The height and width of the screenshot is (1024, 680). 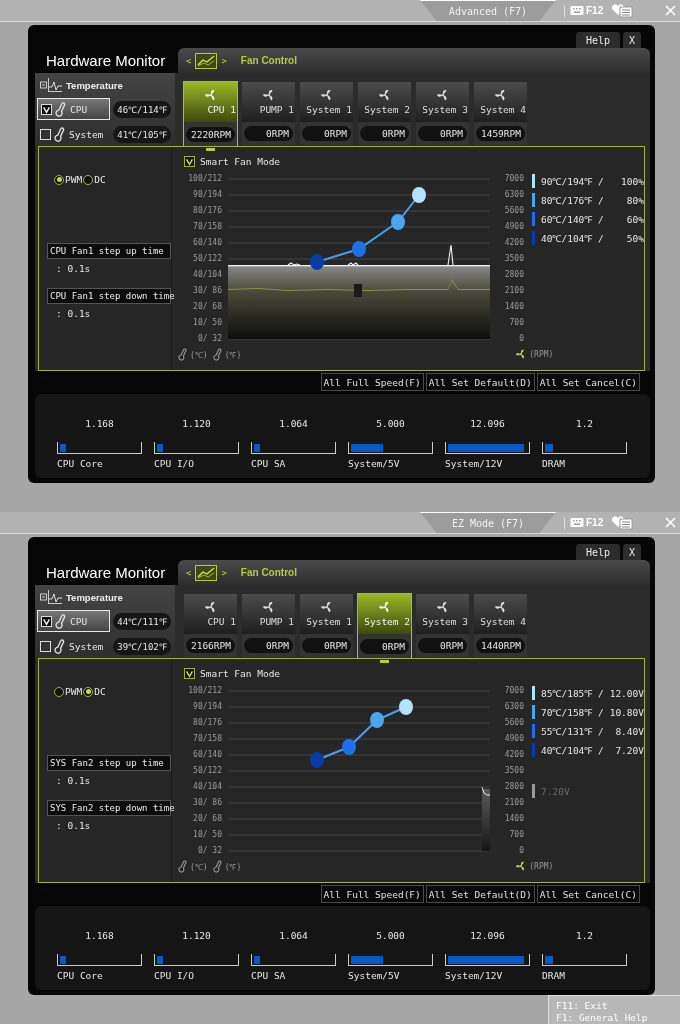 What do you see at coordinates (572, 731) in the screenshot?
I see `legend-point: 55℃/131℉ /` at bounding box center [572, 731].